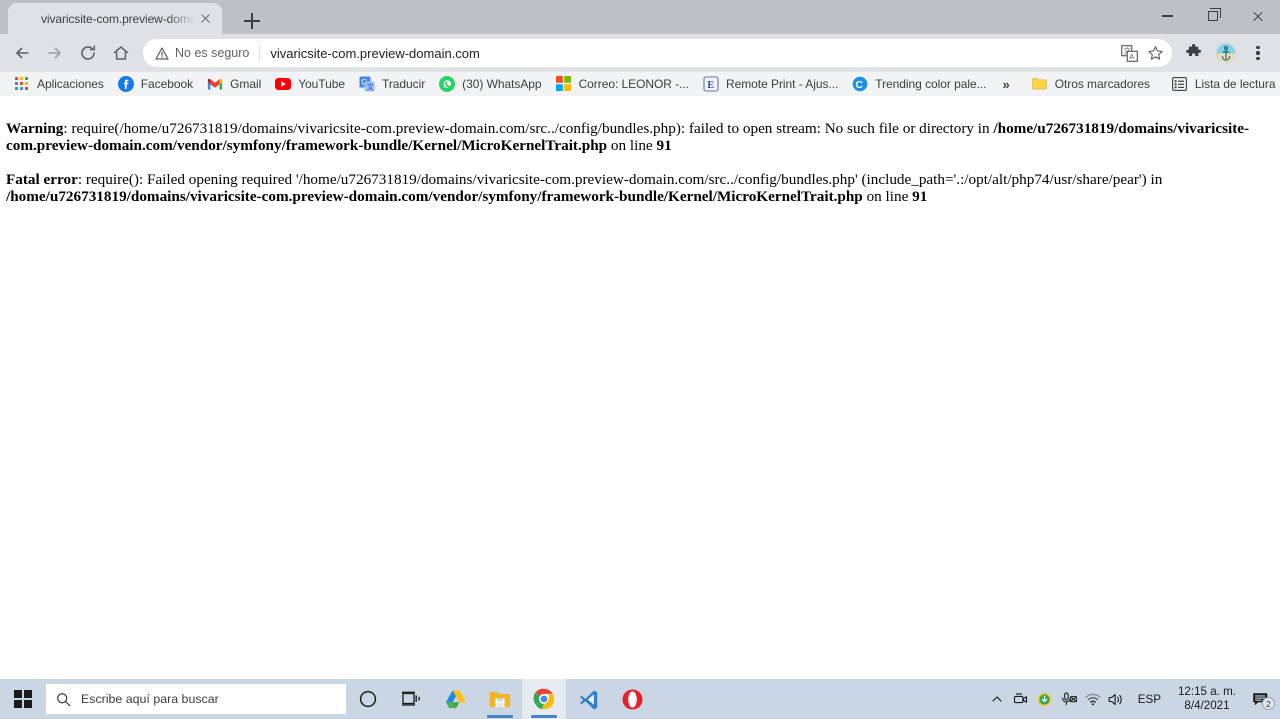  What do you see at coordinates (60, 84) in the screenshot?
I see `bookmark-aplicaciones: Aplicaciones` at bounding box center [60, 84].